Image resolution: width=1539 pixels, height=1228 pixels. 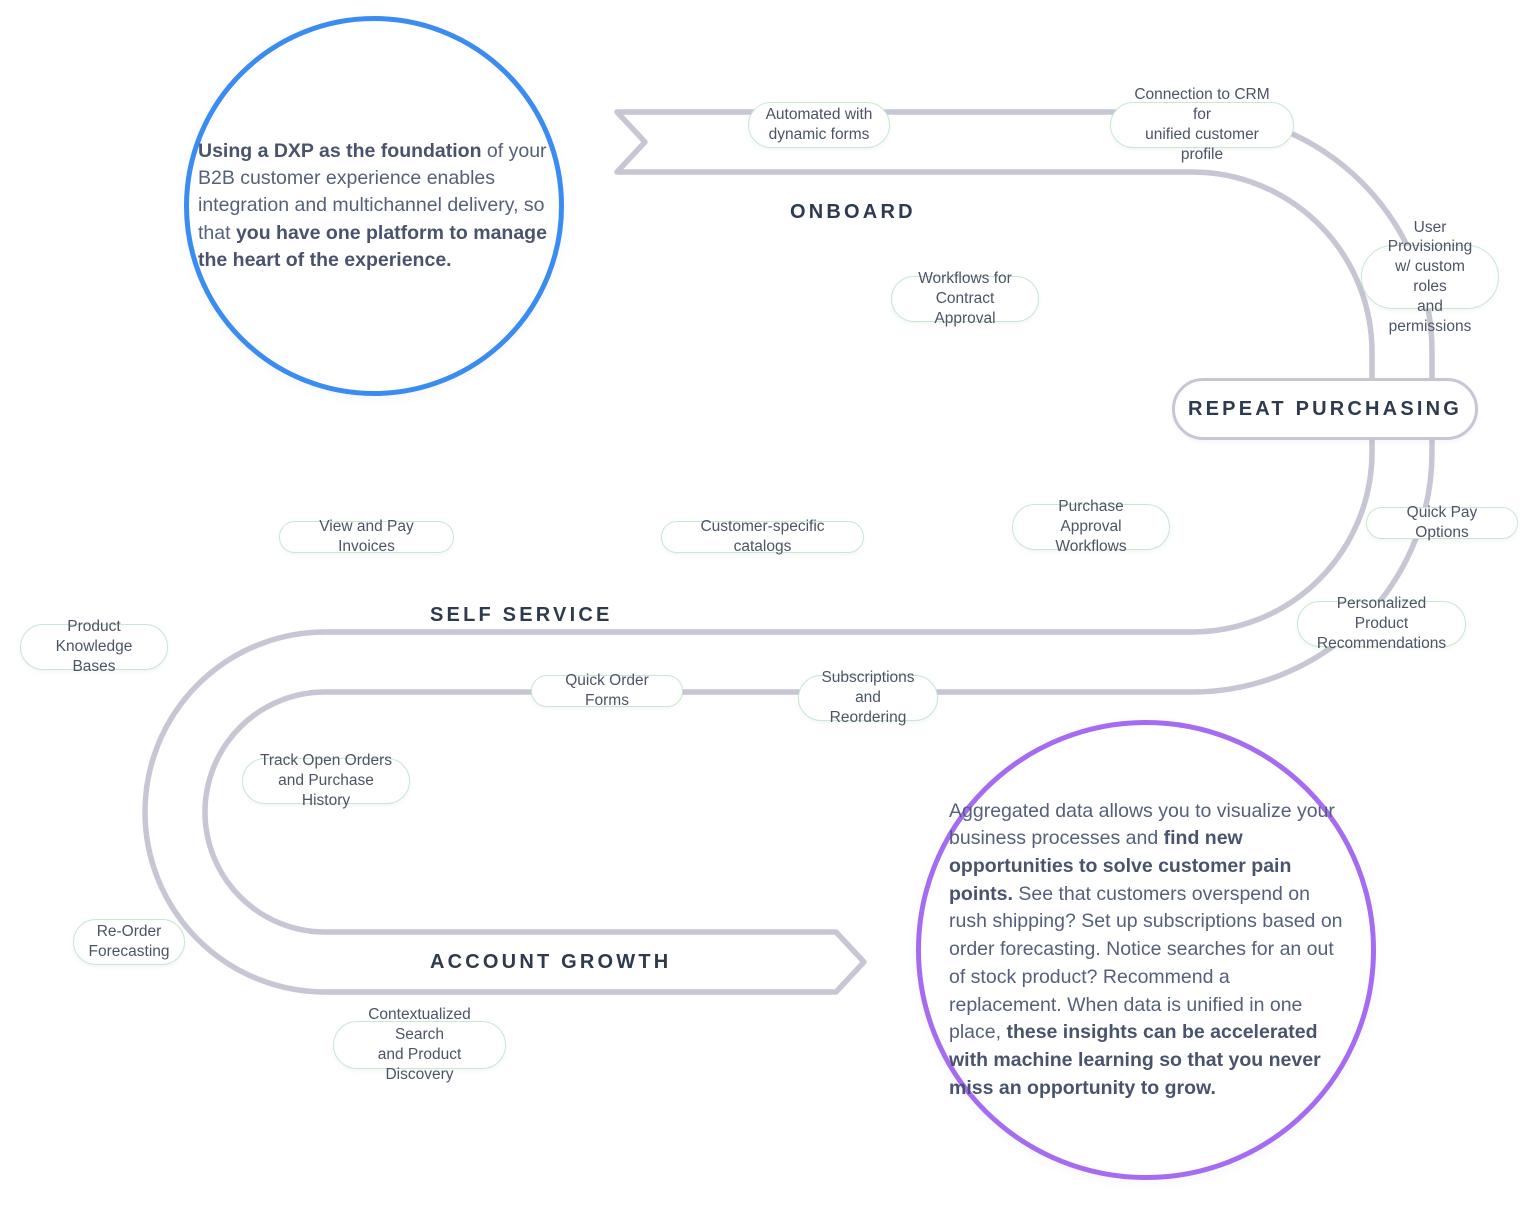 I want to click on feature-pill-personalized-product-recs: Personalized Product Recommendations, so click(x=1381, y=623).